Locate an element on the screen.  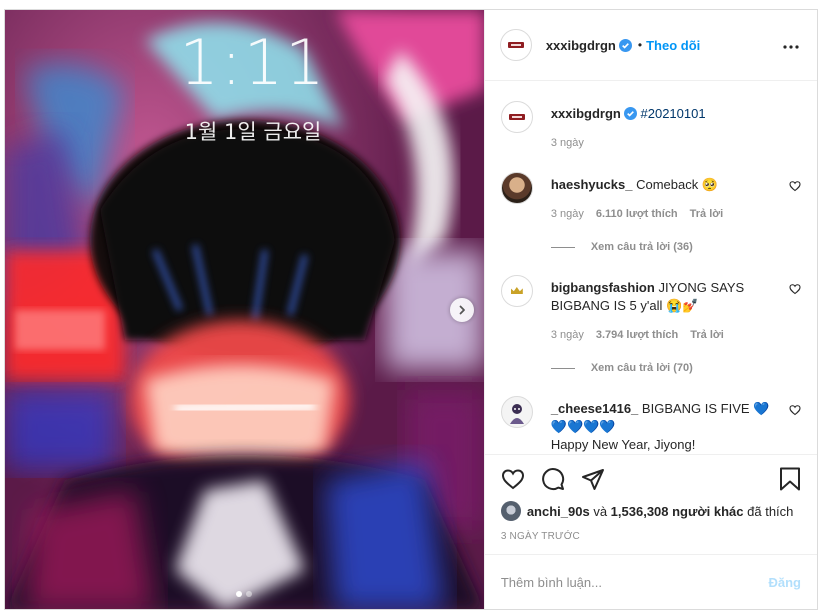
send-icon is located at coordinates (592, 479).